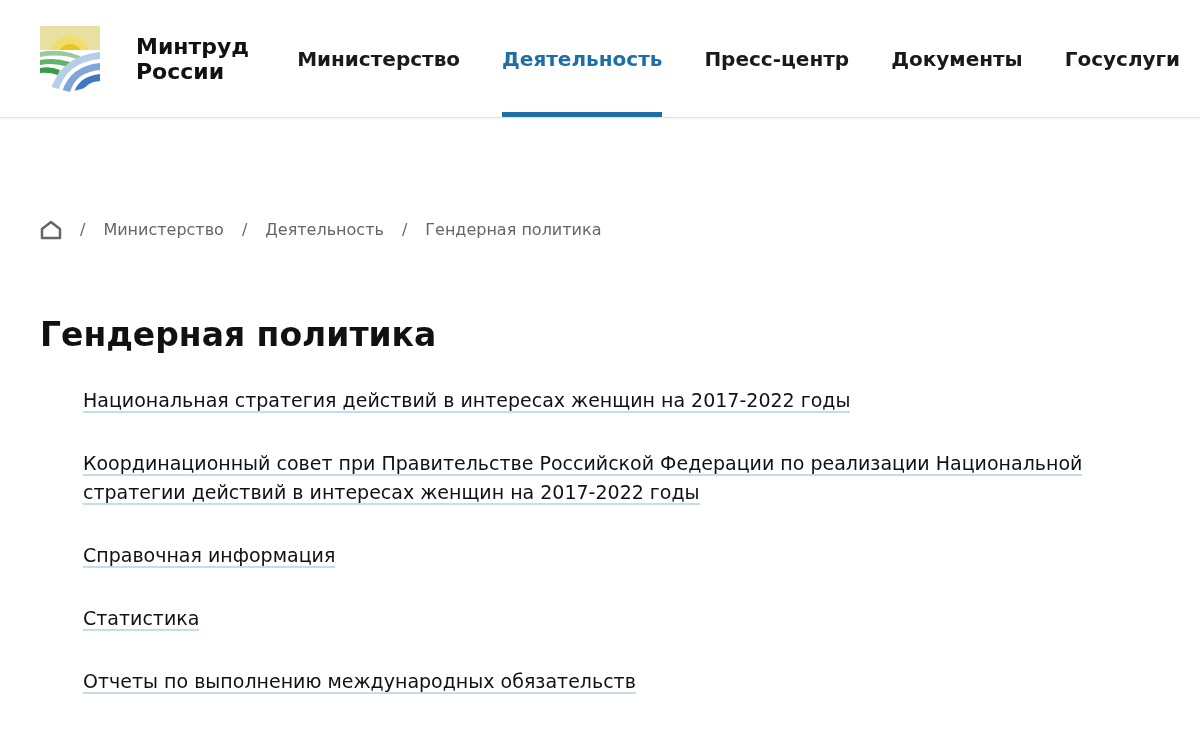 The height and width of the screenshot is (729, 1200). I want to click on breadcrumb-link: Гендерная политика, so click(513, 230).